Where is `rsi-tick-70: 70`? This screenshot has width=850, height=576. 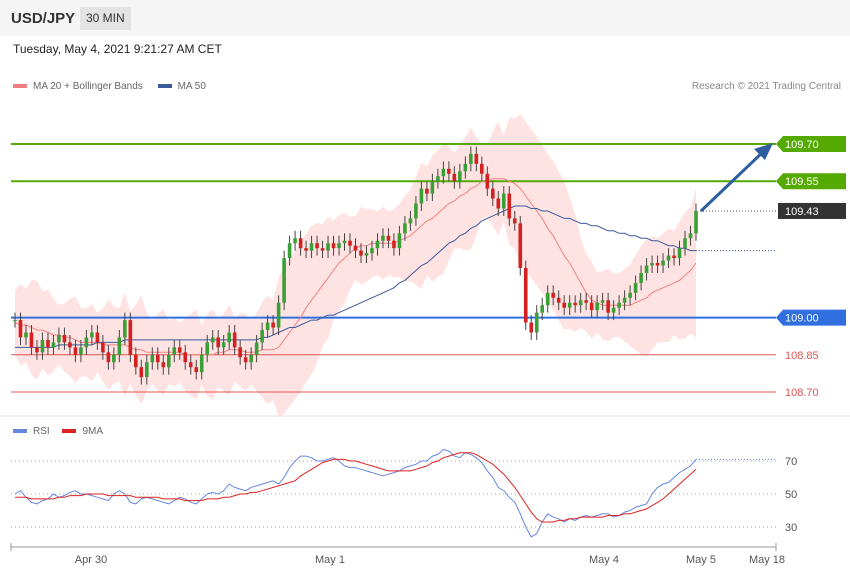
rsi-tick-70: 70 is located at coordinates (791, 462).